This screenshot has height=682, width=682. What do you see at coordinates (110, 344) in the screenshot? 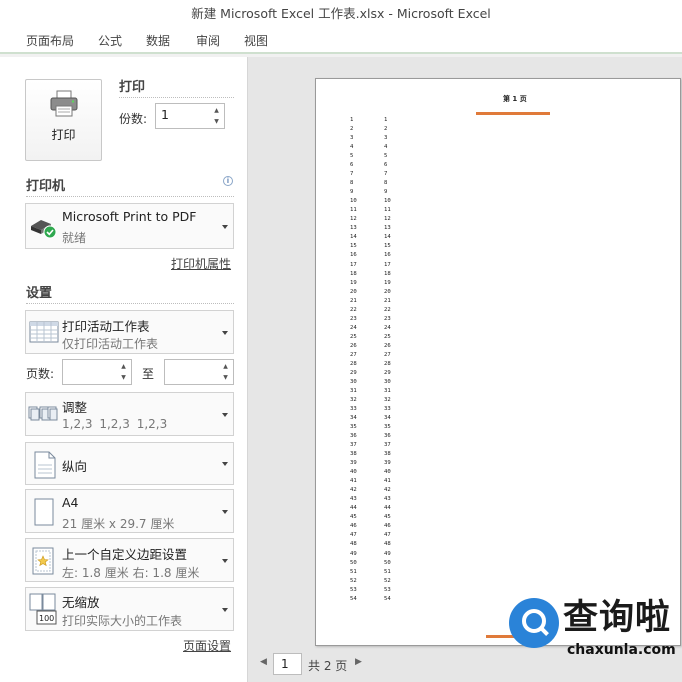
I see `print-what-subtitle: 仅打印活动工作表` at bounding box center [110, 344].